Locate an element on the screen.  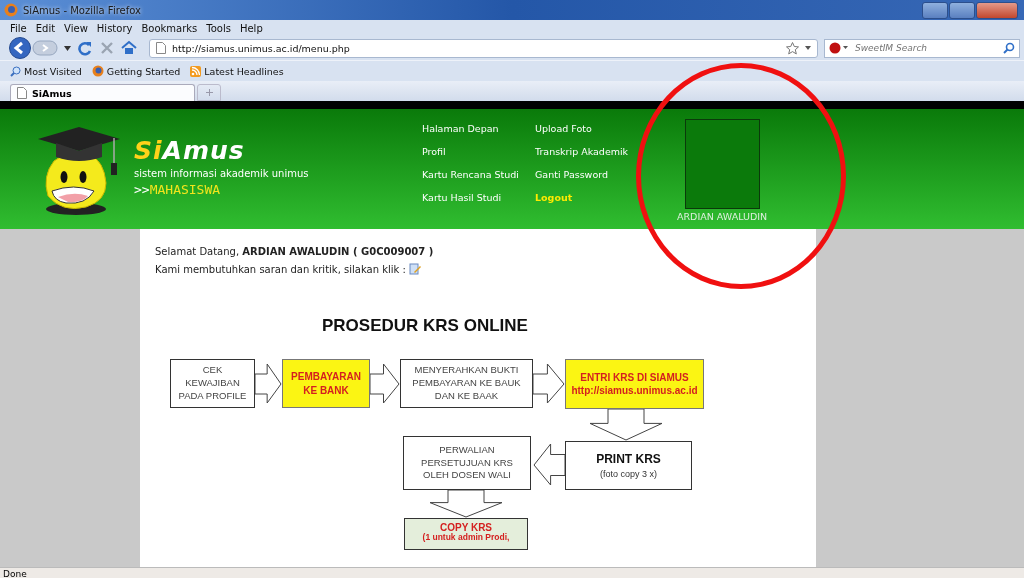
menu-item: File is located at coordinates (18, 28).